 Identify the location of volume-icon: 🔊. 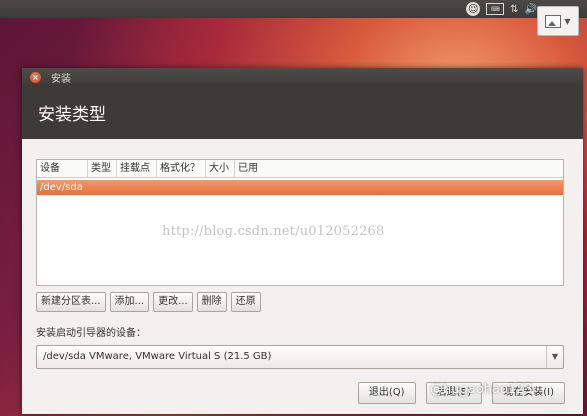
(531, 9).